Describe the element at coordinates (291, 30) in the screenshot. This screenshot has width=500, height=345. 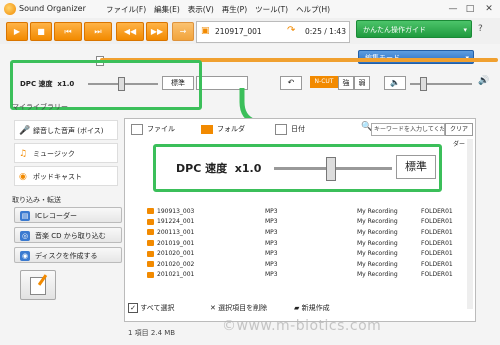
I see `repeat-icon: ↷` at that location.